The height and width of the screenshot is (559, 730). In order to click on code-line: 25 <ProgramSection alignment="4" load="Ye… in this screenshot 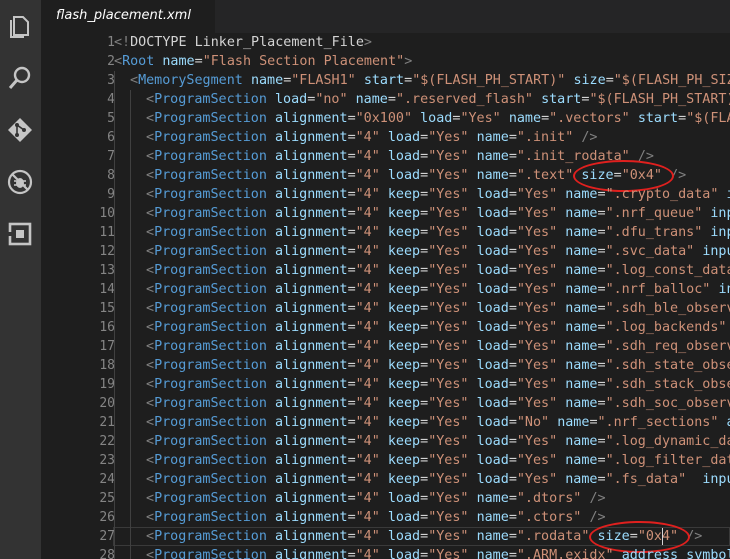, I will do `click(385, 498)`.